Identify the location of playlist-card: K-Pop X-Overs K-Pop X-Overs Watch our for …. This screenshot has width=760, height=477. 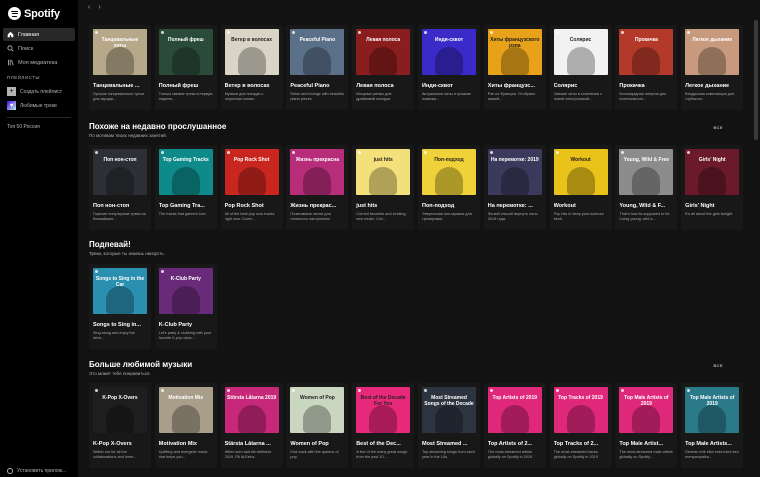
(120, 425).